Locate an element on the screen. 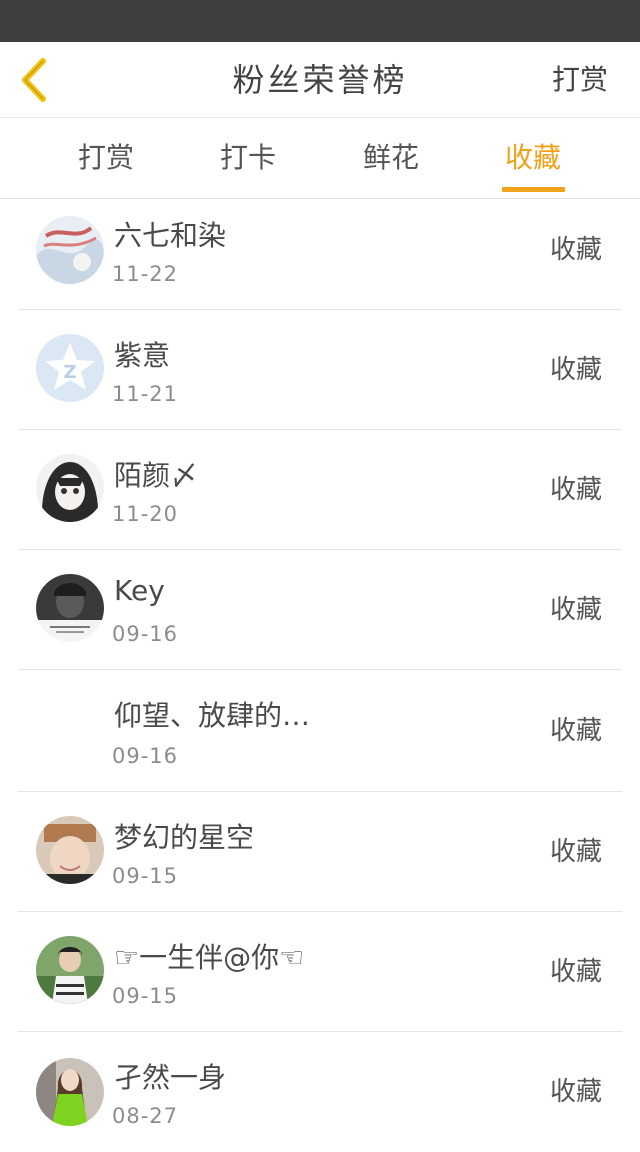 The height and width of the screenshot is (1152, 640). tab-checkin: 打卡 is located at coordinates (248, 158).